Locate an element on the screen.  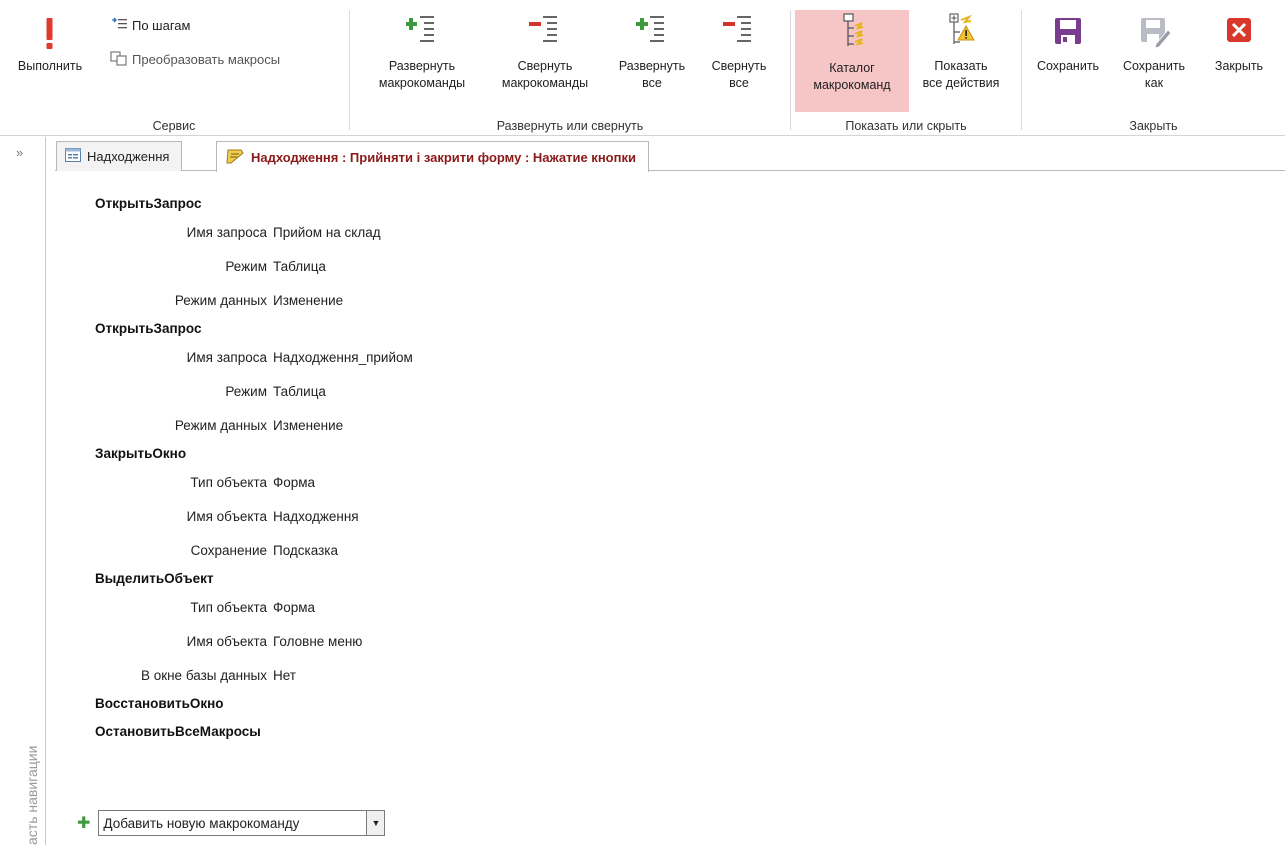
close-icon is located at coordinates (1239, 30).